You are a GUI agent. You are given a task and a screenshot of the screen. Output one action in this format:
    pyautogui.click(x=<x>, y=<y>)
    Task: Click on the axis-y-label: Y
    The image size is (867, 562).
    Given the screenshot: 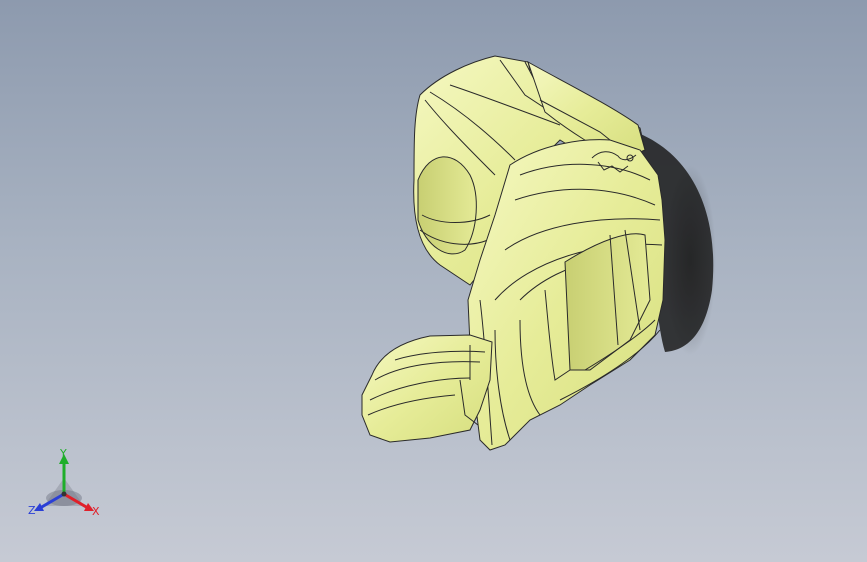 What is the action you would take?
    pyautogui.click(x=63, y=453)
    